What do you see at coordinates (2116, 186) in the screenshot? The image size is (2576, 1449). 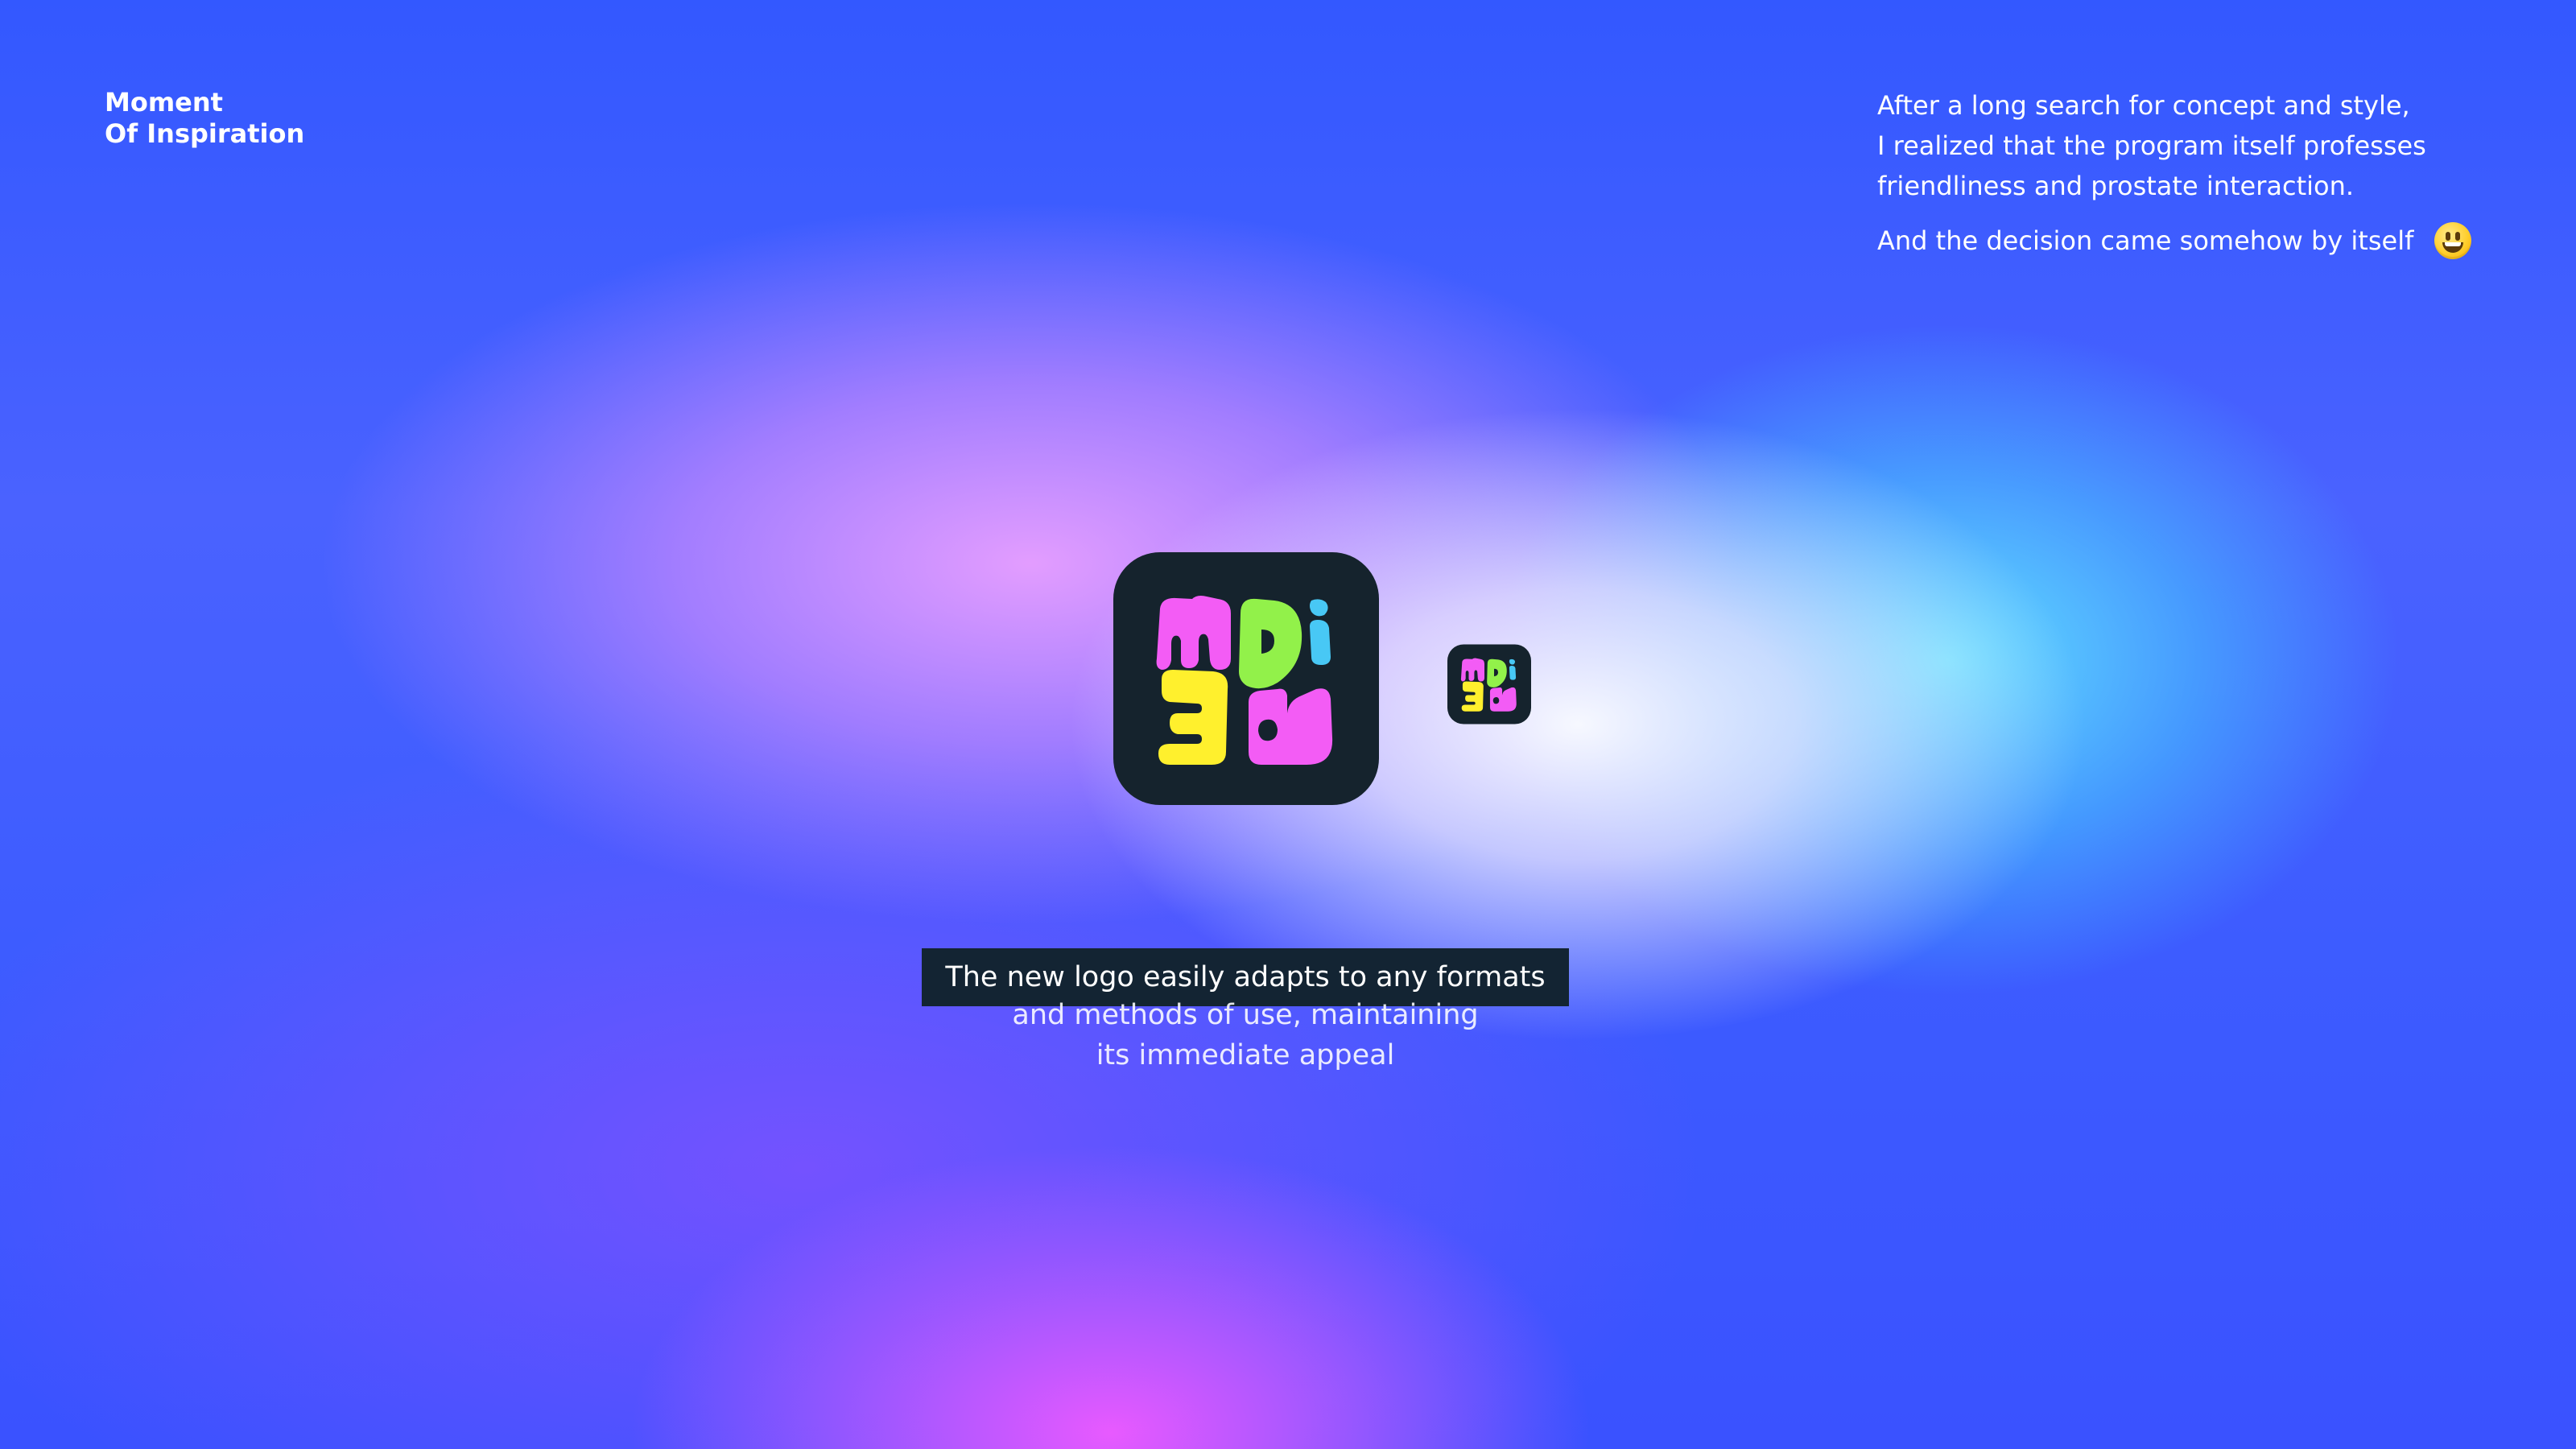 I see `intro-line-3: friendliness and prostate interaction.` at bounding box center [2116, 186].